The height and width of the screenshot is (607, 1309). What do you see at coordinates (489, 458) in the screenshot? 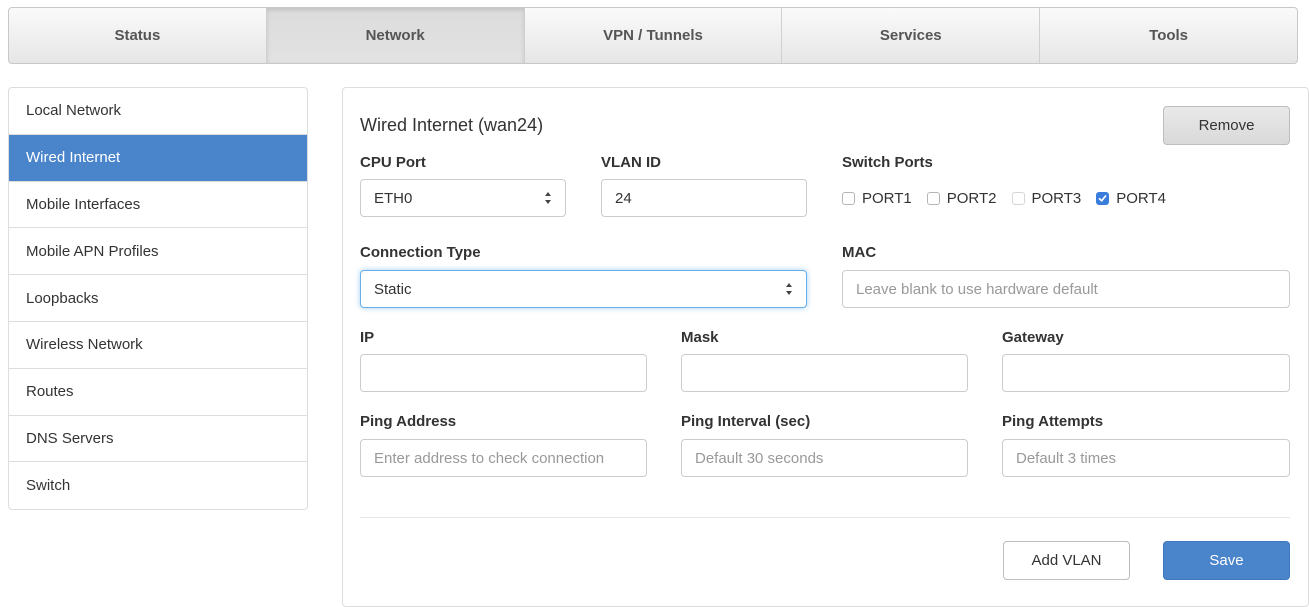
I see `ping-address-placeholder: Enter address to check connection` at bounding box center [489, 458].